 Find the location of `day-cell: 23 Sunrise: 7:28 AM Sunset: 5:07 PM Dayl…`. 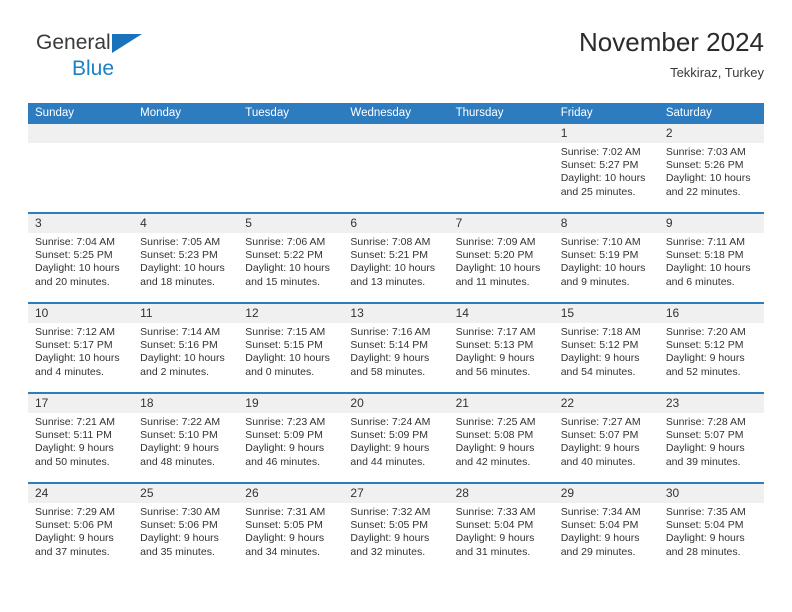

day-cell: 23 Sunrise: 7:28 AM Sunset: 5:07 PM Dayl… is located at coordinates (711, 438).